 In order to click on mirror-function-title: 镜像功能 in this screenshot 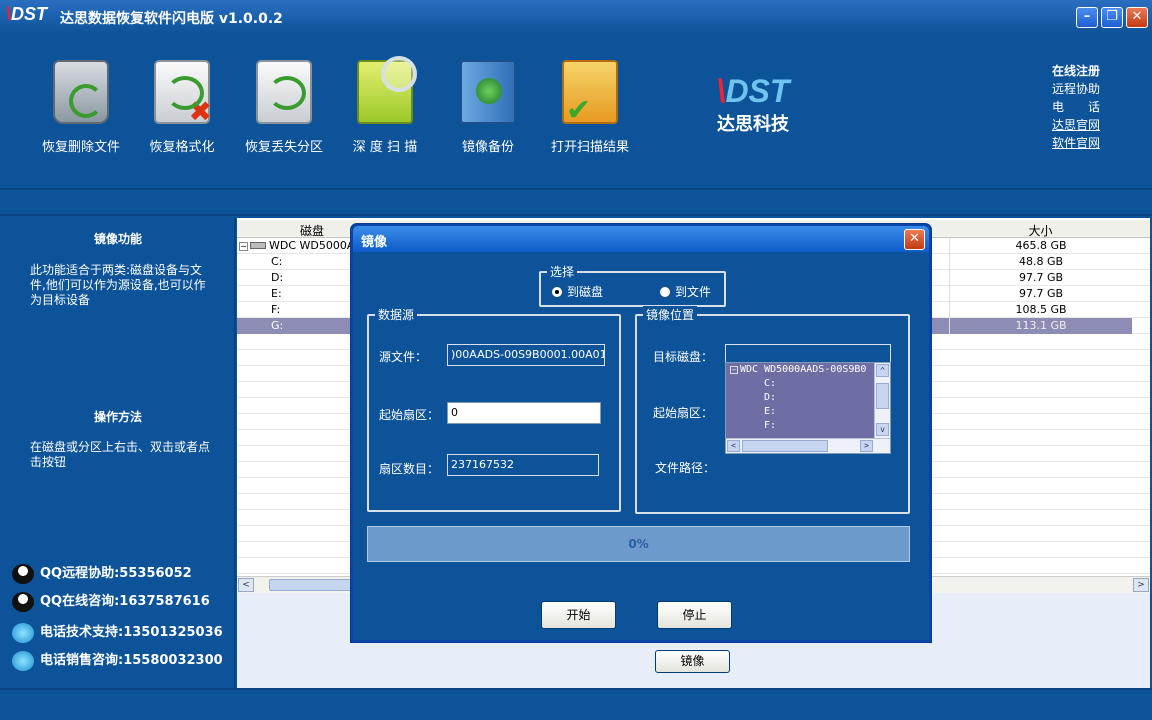, I will do `click(117, 239)`.